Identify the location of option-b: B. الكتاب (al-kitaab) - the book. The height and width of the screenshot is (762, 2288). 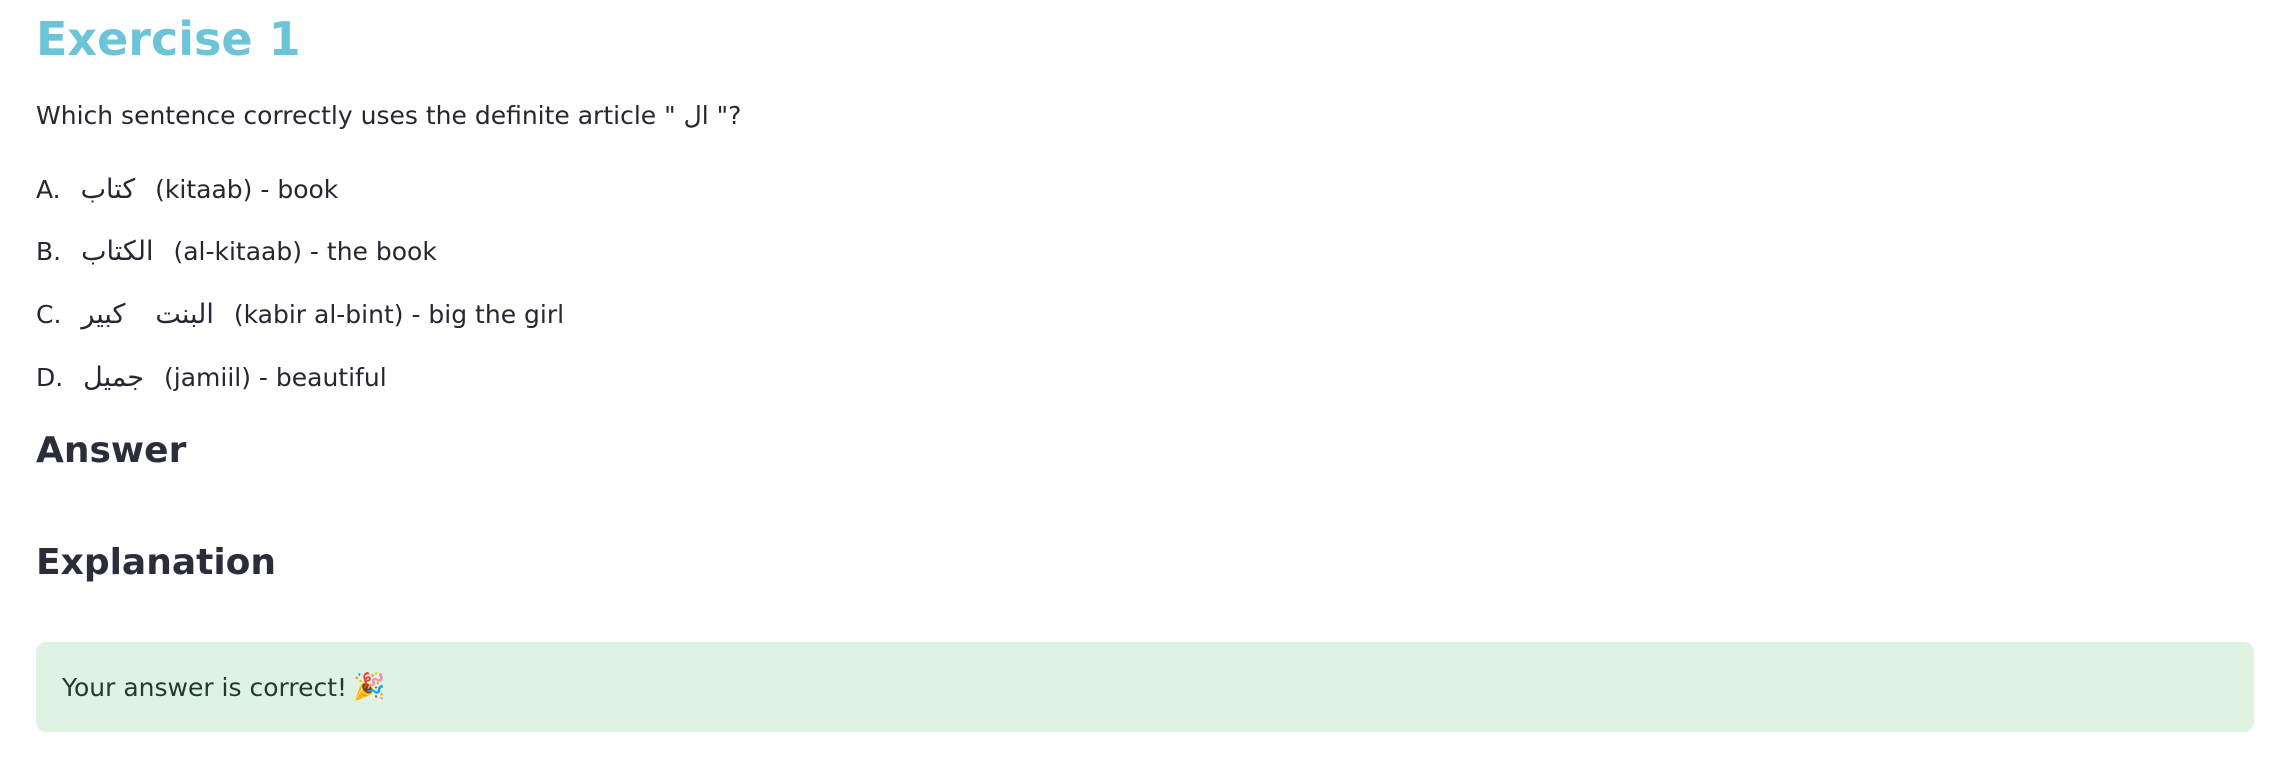
(236, 252).